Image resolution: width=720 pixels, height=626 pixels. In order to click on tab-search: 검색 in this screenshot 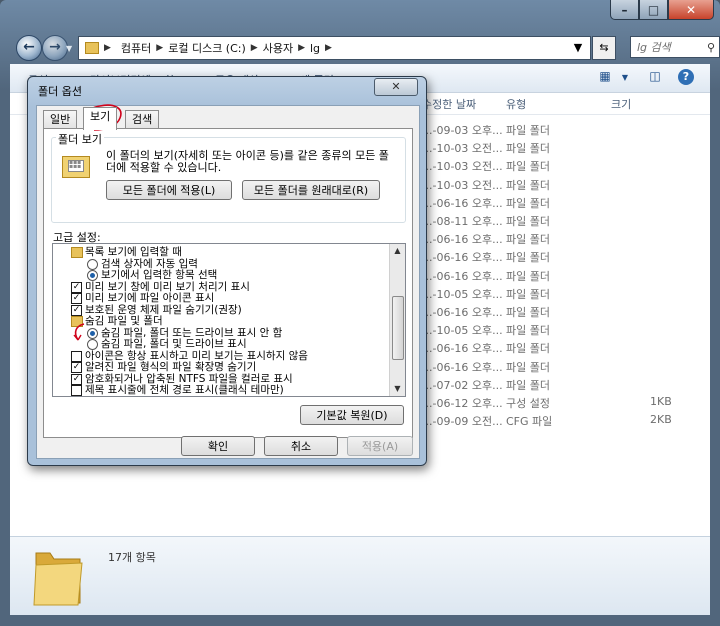, I will do `click(142, 119)`.